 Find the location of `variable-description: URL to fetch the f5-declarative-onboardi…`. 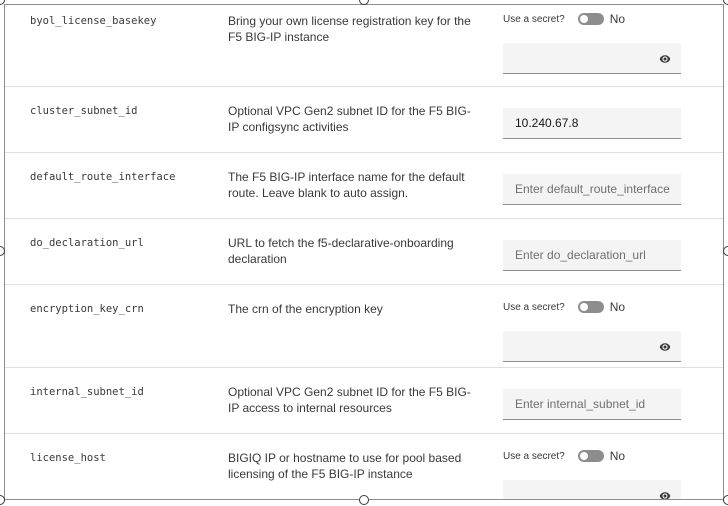

variable-description: URL to fetch the f5-declarative-onboardi… is located at coordinates (341, 251).